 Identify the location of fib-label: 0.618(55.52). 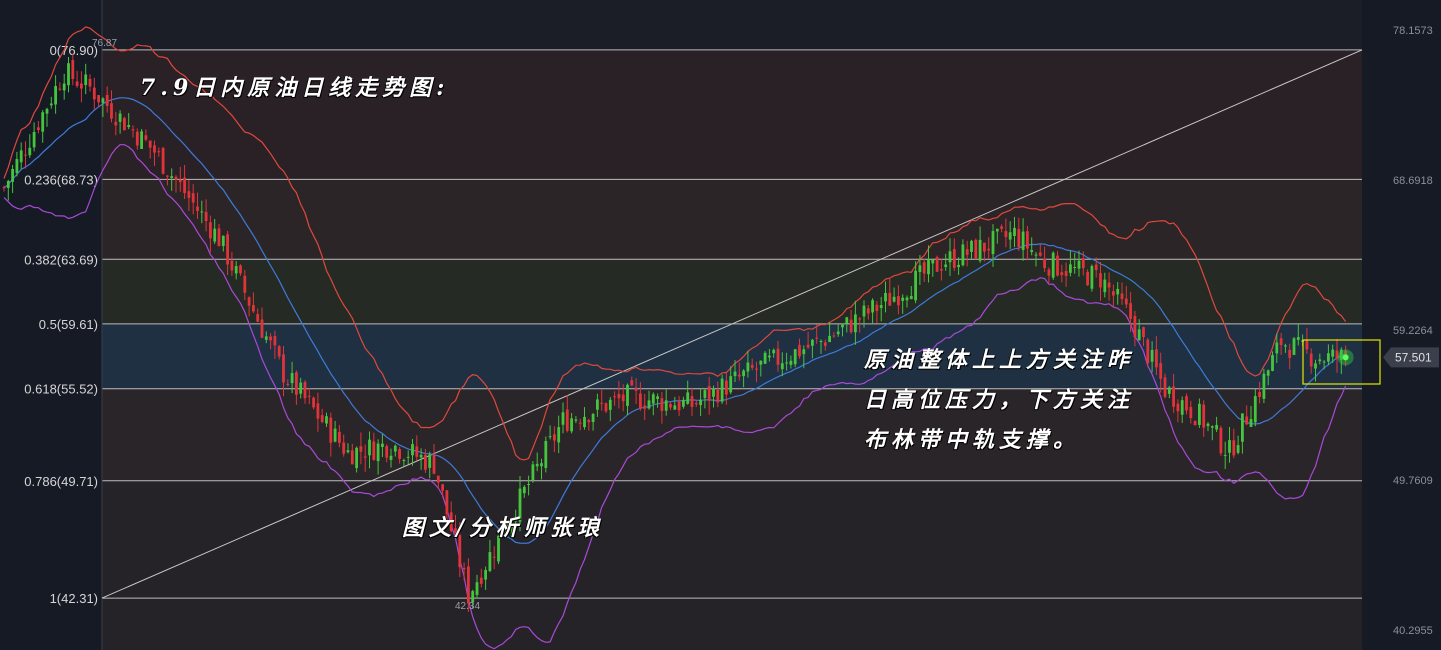
(61, 389).